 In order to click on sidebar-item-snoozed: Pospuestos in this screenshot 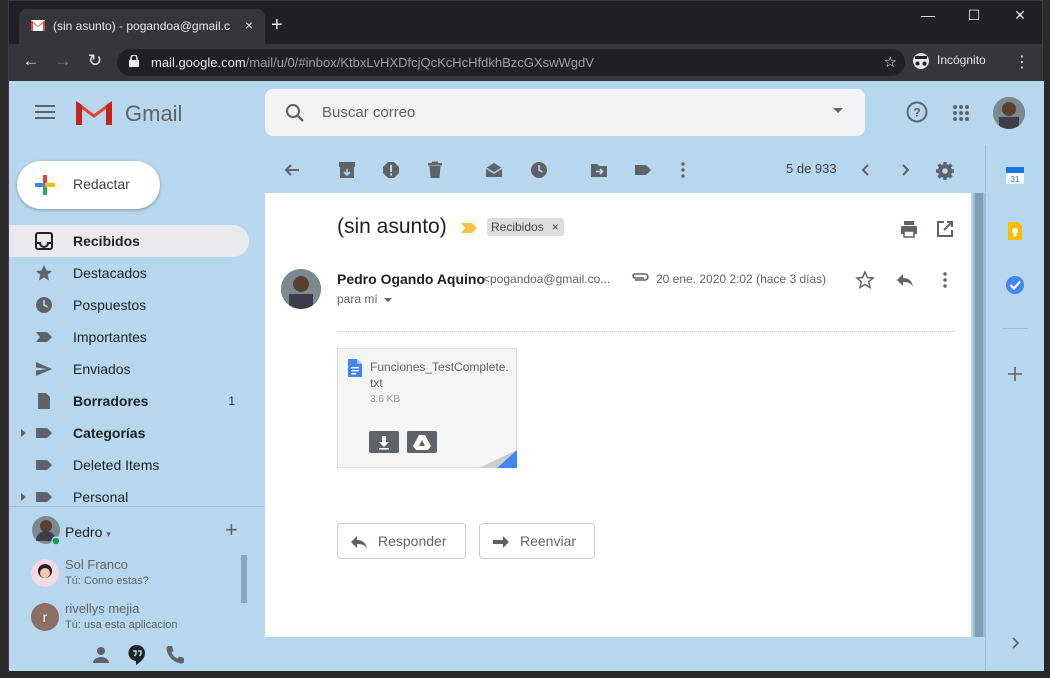, I will do `click(129, 305)`.